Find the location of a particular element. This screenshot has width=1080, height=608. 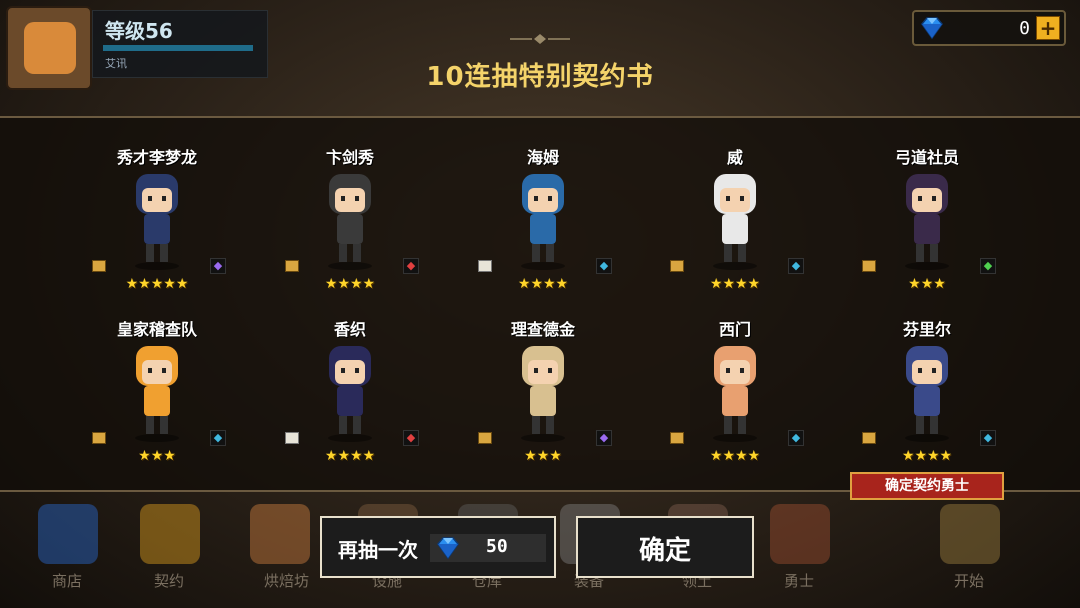

hero-name: 海姆 is located at coordinates (542, 157).